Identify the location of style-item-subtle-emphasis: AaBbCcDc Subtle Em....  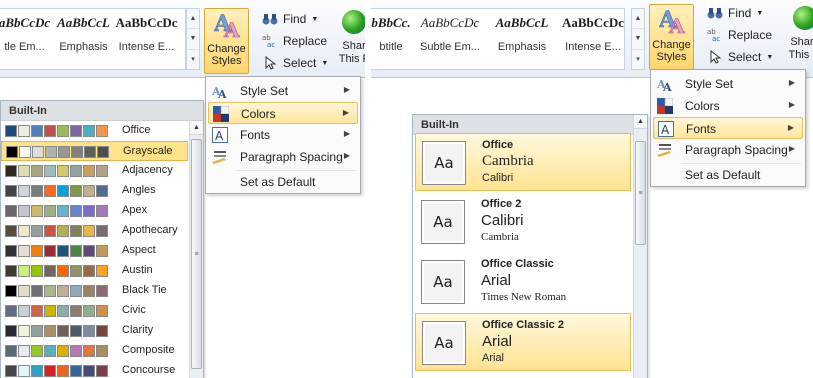
(450, 39).